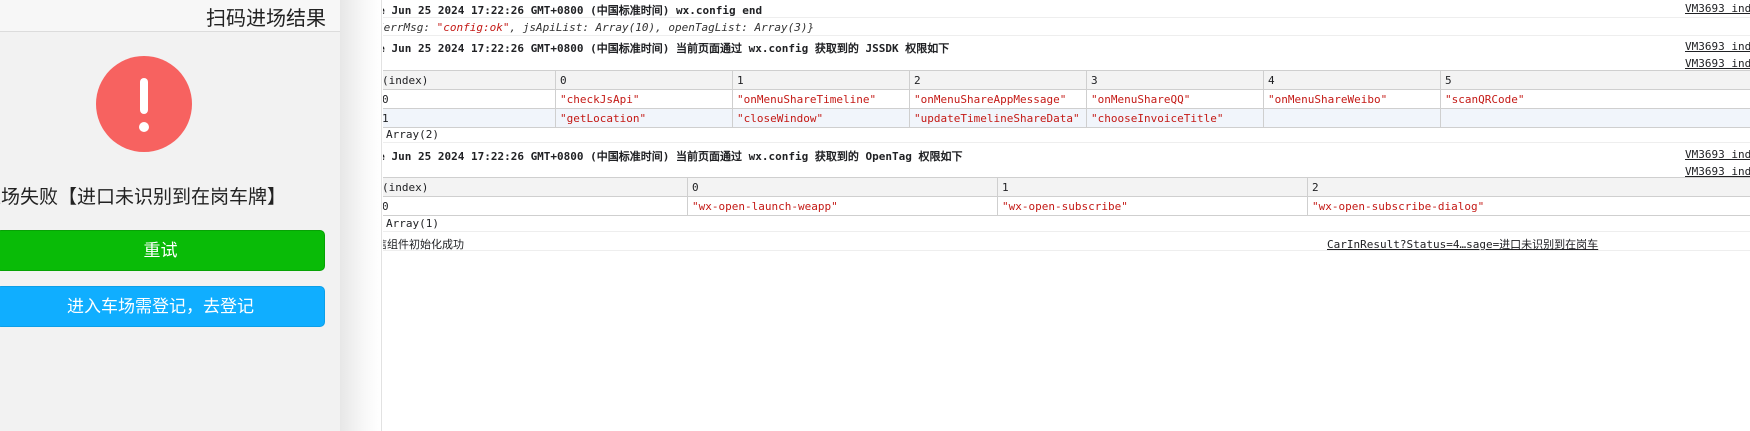 The image size is (1750, 431). What do you see at coordinates (266, 18) in the screenshot?
I see `page-title: 扫码进场结果` at bounding box center [266, 18].